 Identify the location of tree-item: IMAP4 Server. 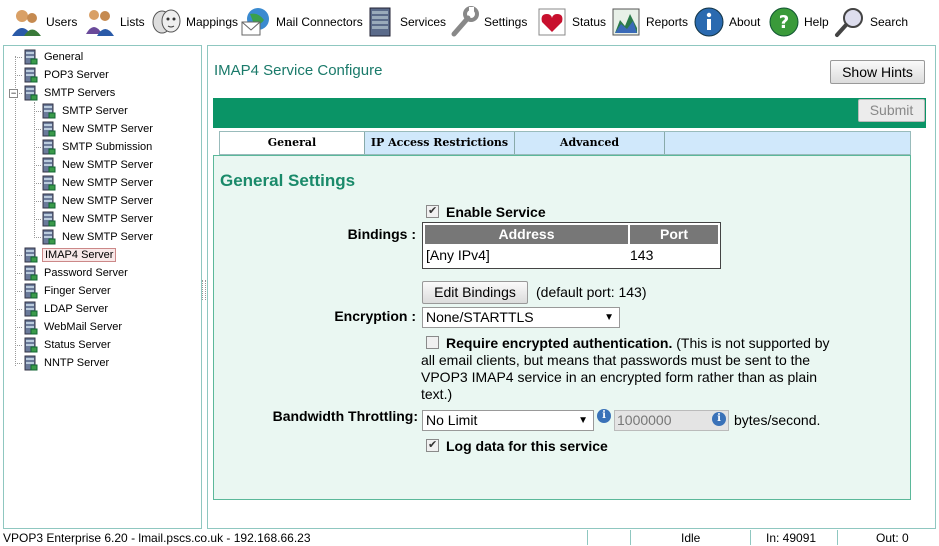
(69, 255).